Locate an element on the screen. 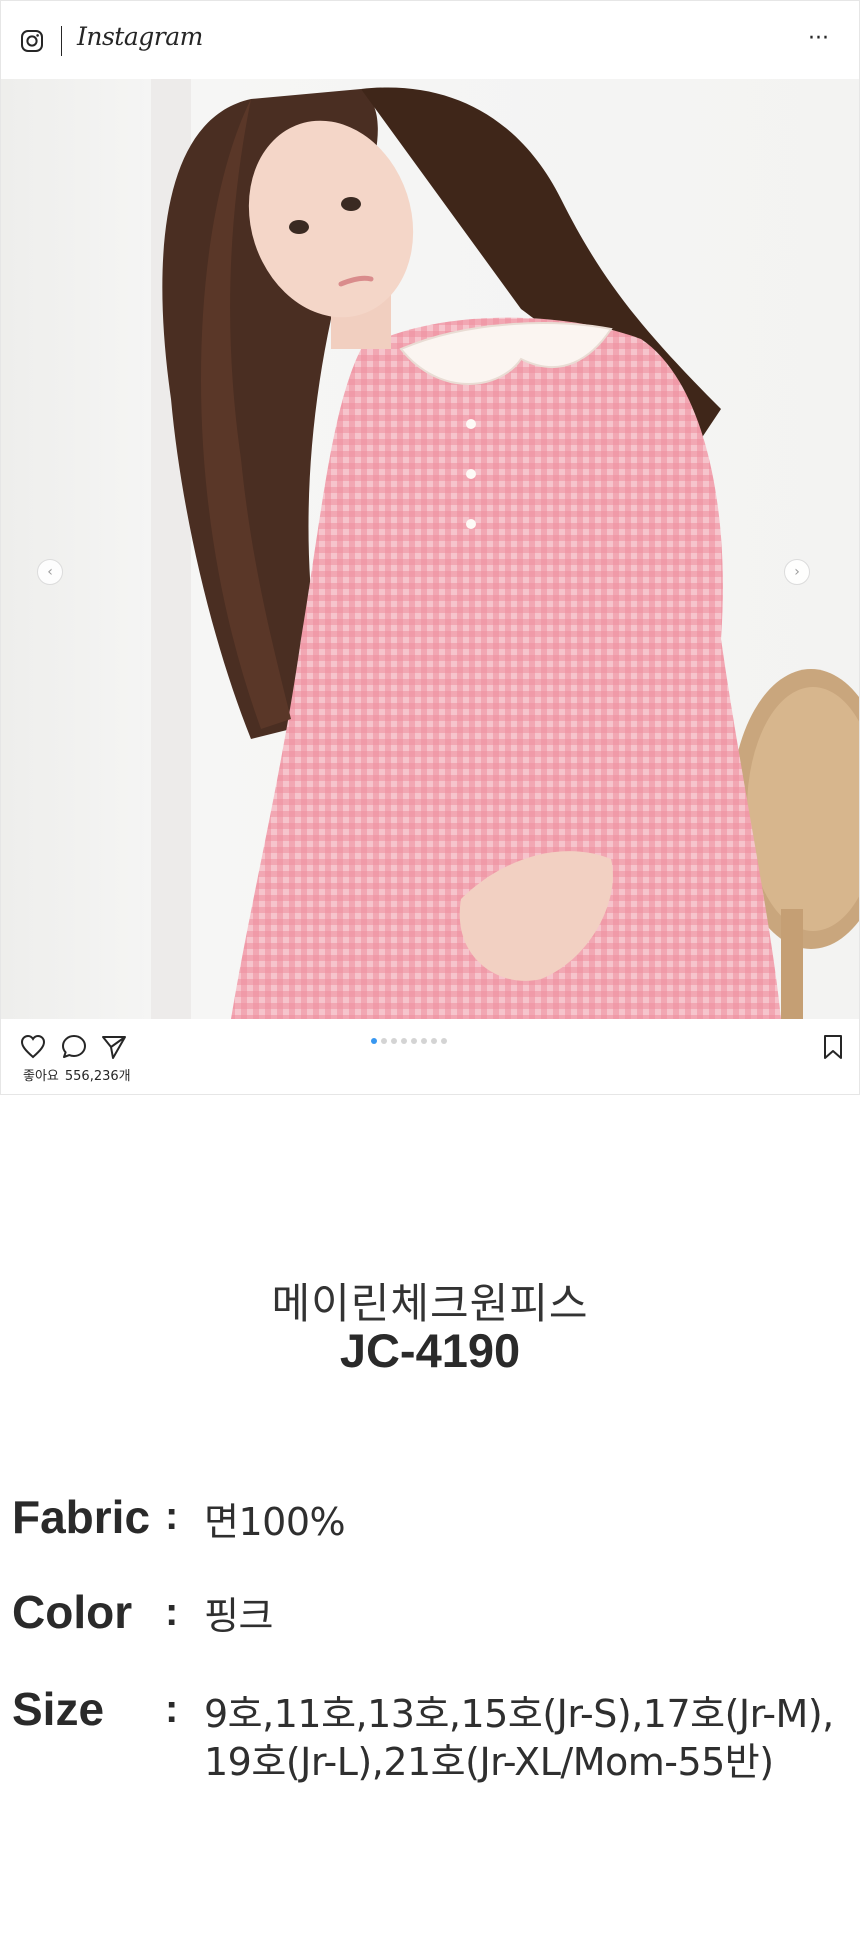 The height and width of the screenshot is (1950, 860). size-value-line2: 19호(Jr-L),21호(Jr-XL/Mom-55반) is located at coordinates (489, 1762).